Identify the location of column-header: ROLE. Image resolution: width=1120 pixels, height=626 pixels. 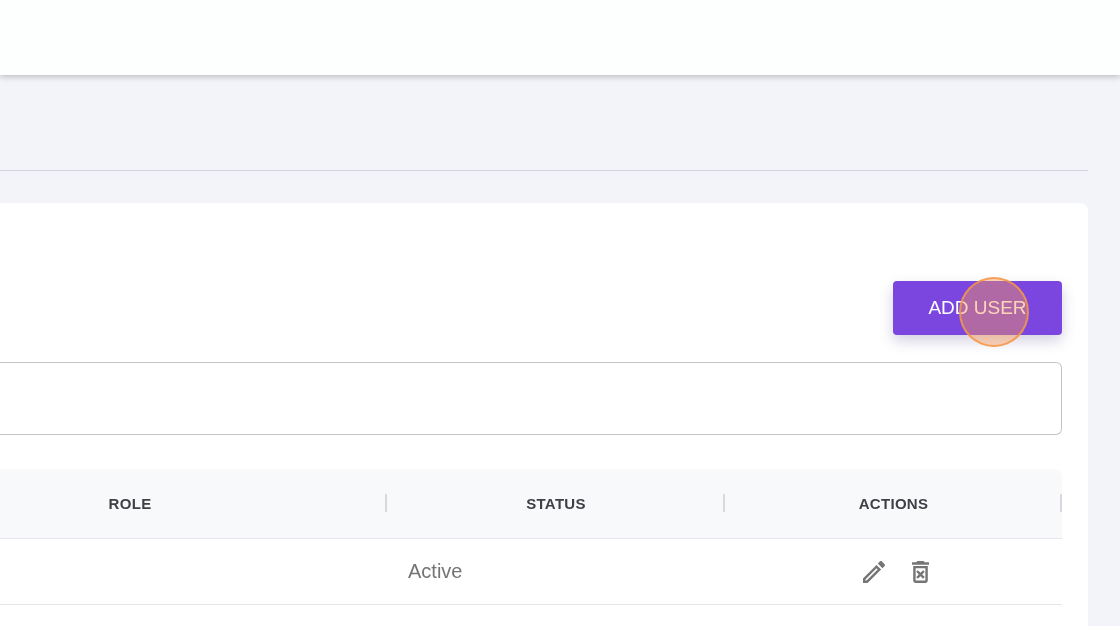
(130, 503).